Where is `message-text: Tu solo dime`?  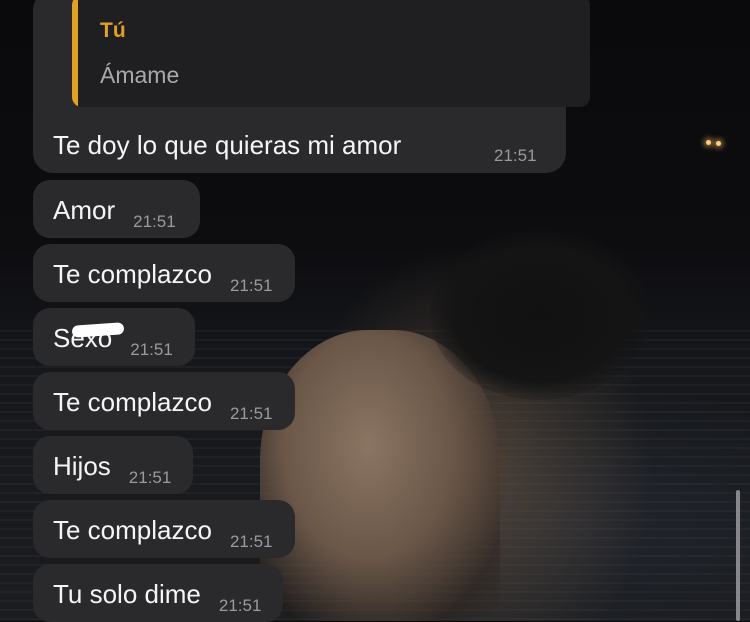
message-text: Tu solo dime is located at coordinates (127, 594).